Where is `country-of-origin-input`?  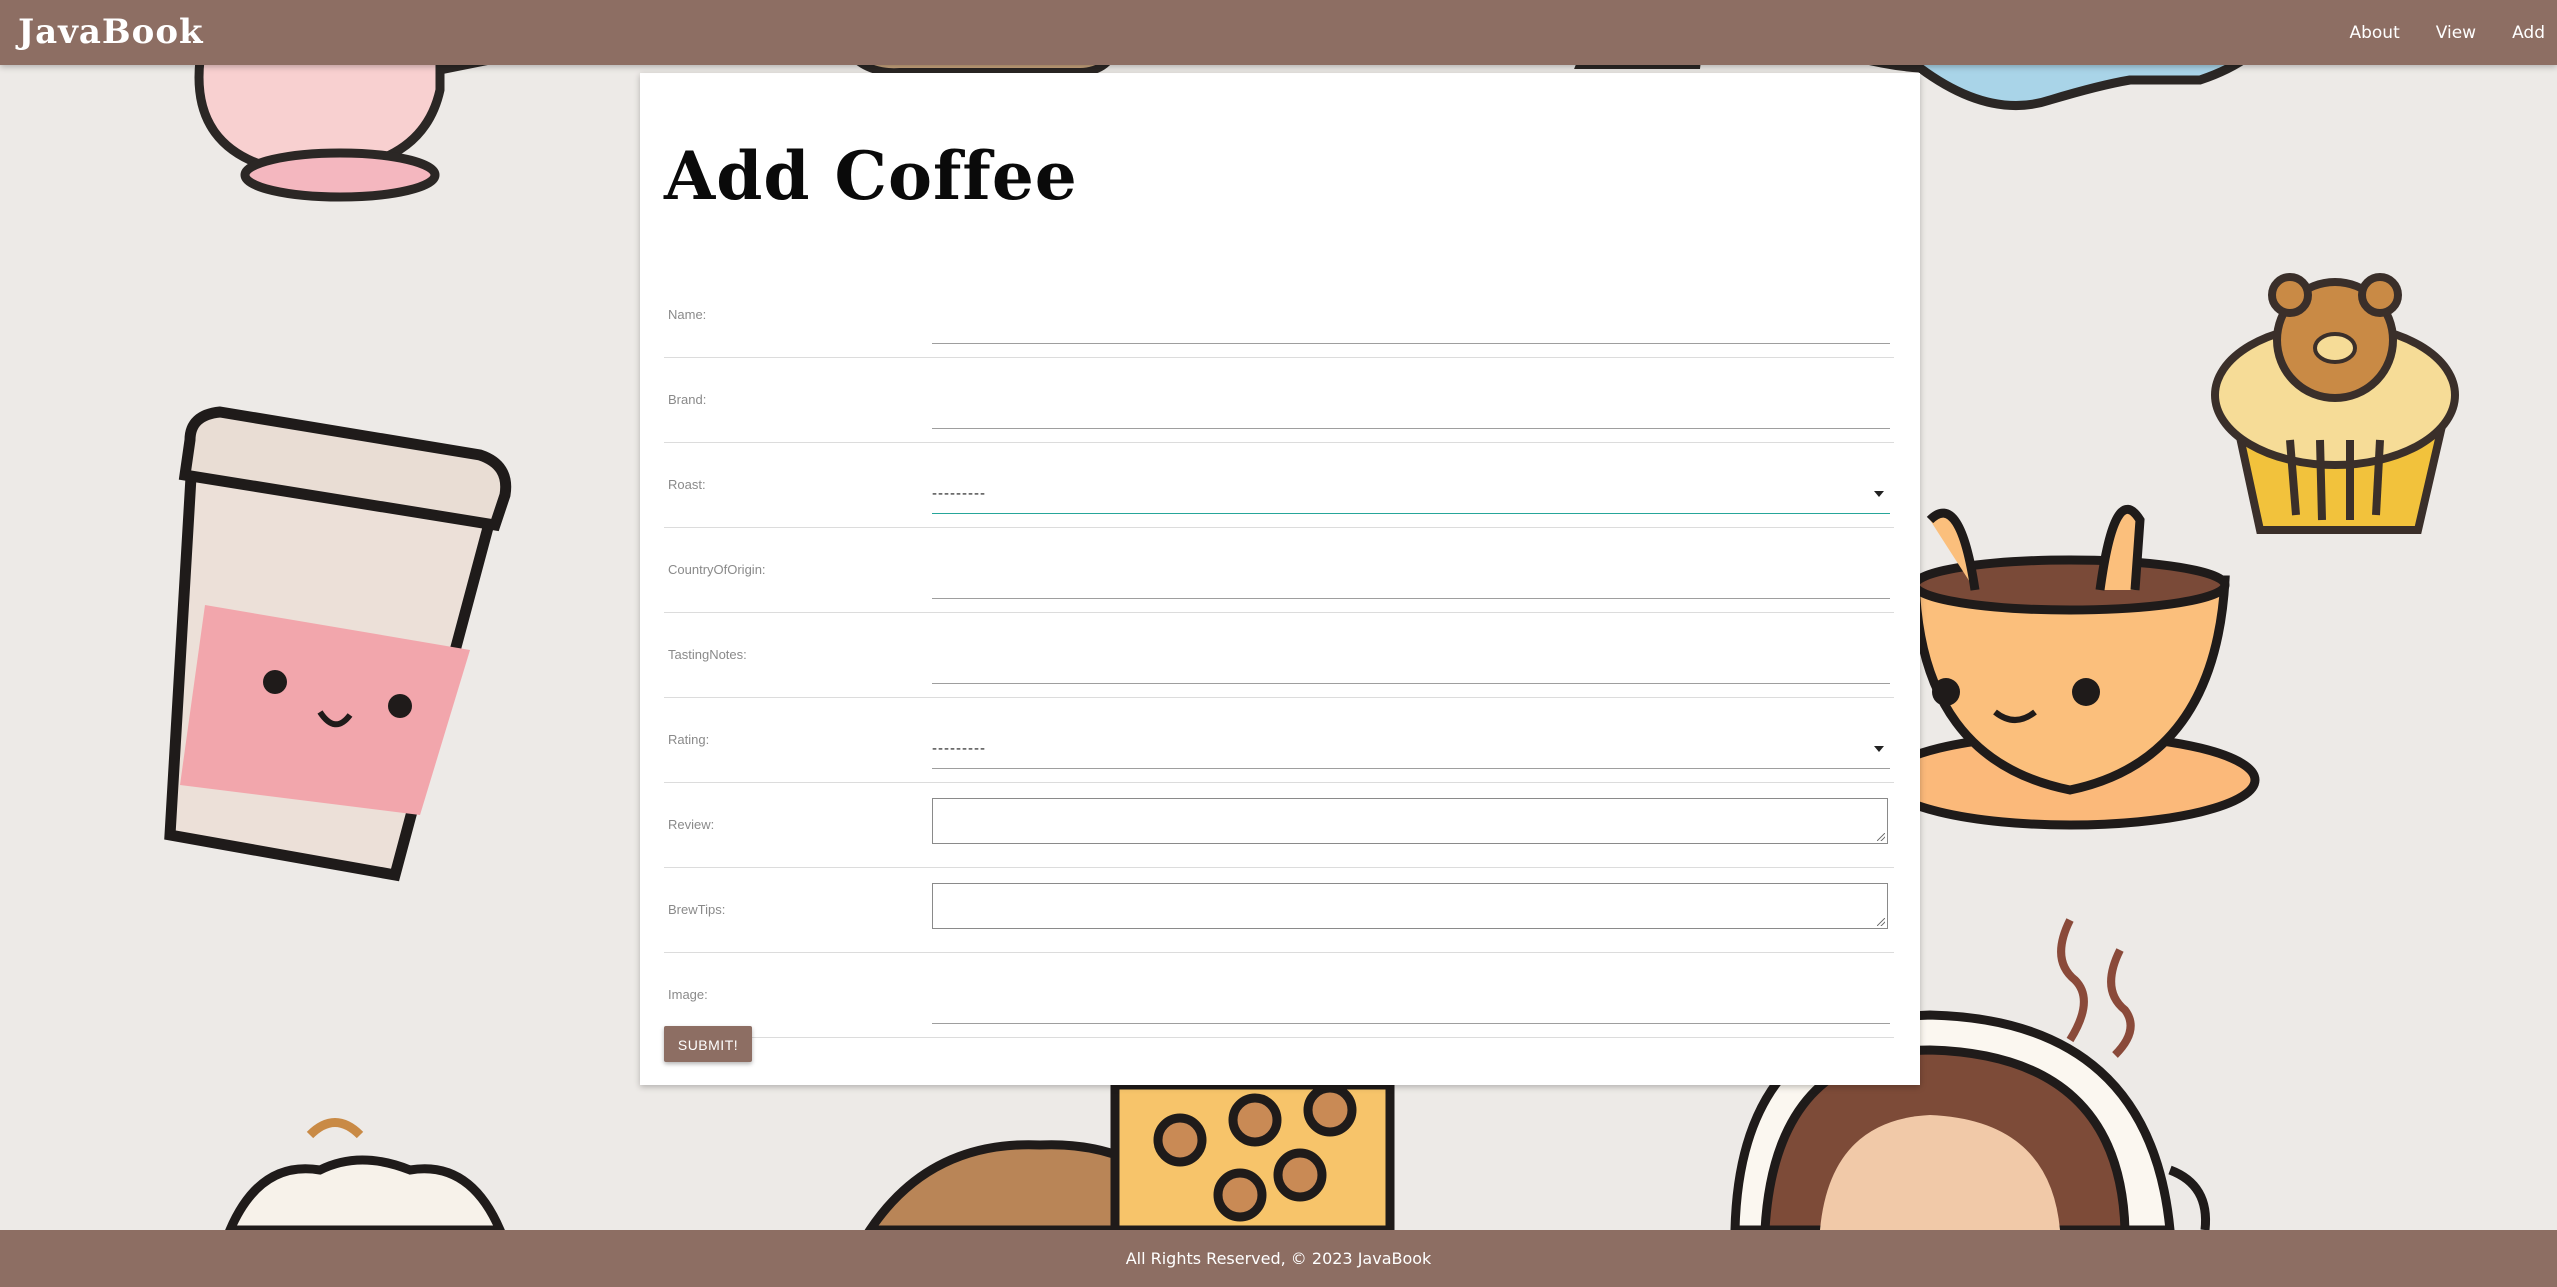 country-of-origin-input is located at coordinates (1411, 583).